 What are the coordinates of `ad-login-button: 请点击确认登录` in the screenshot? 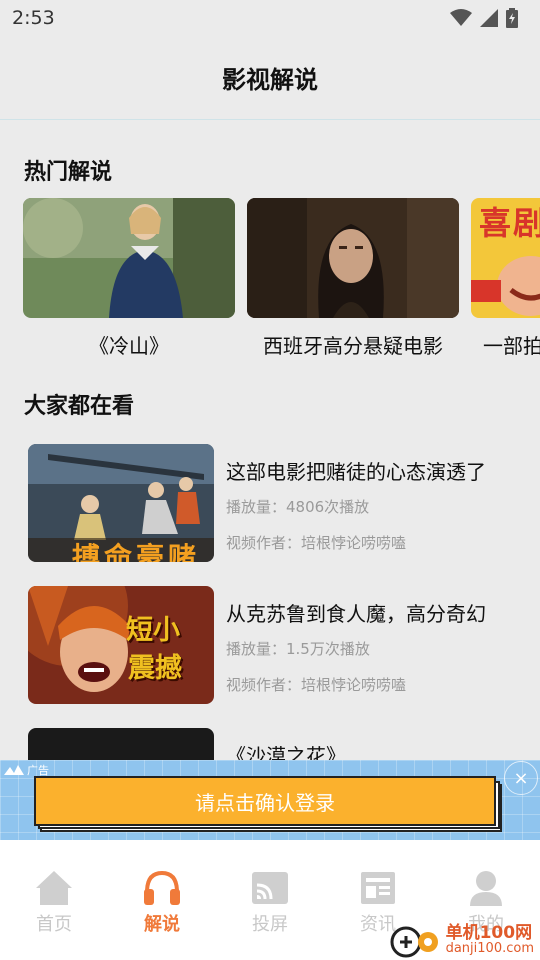 It's located at (265, 801).